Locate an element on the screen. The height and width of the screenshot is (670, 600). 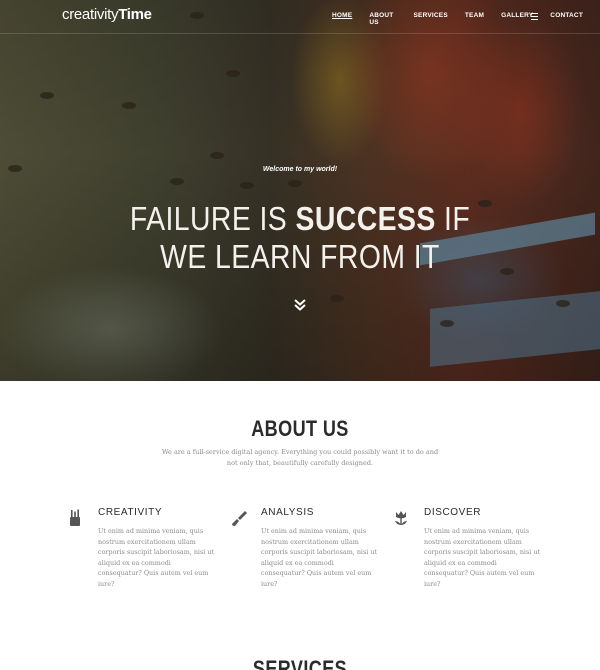
headline-bold: SUCCESS is located at coordinates (365, 218).